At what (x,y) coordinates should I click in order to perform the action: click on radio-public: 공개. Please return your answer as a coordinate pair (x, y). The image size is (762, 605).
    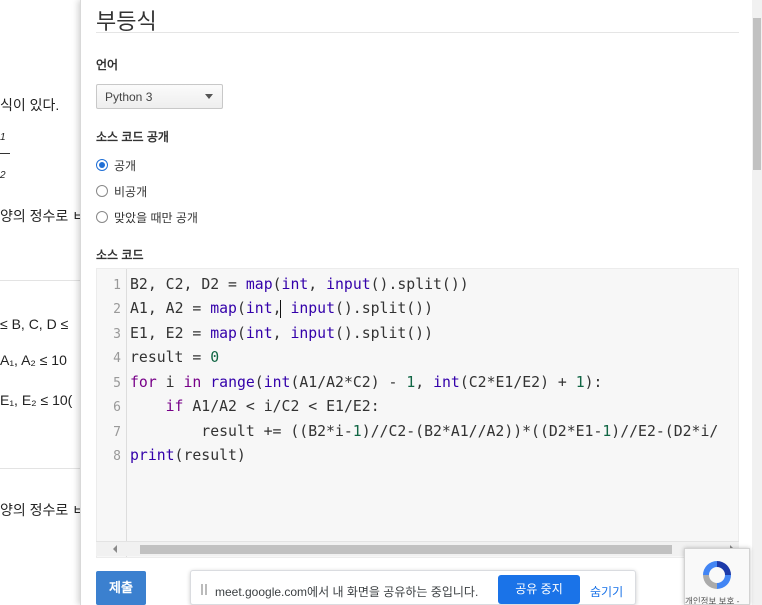
    Looking at the image, I should click on (116, 165).